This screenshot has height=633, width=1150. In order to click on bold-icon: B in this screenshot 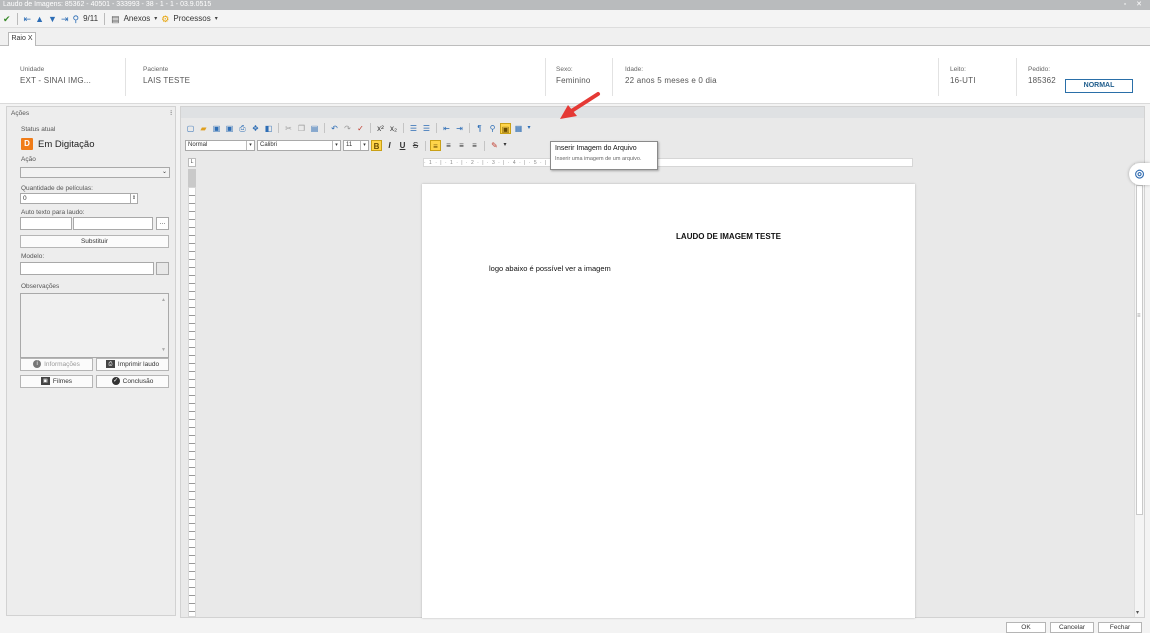, I will do `click(376, 145)`.